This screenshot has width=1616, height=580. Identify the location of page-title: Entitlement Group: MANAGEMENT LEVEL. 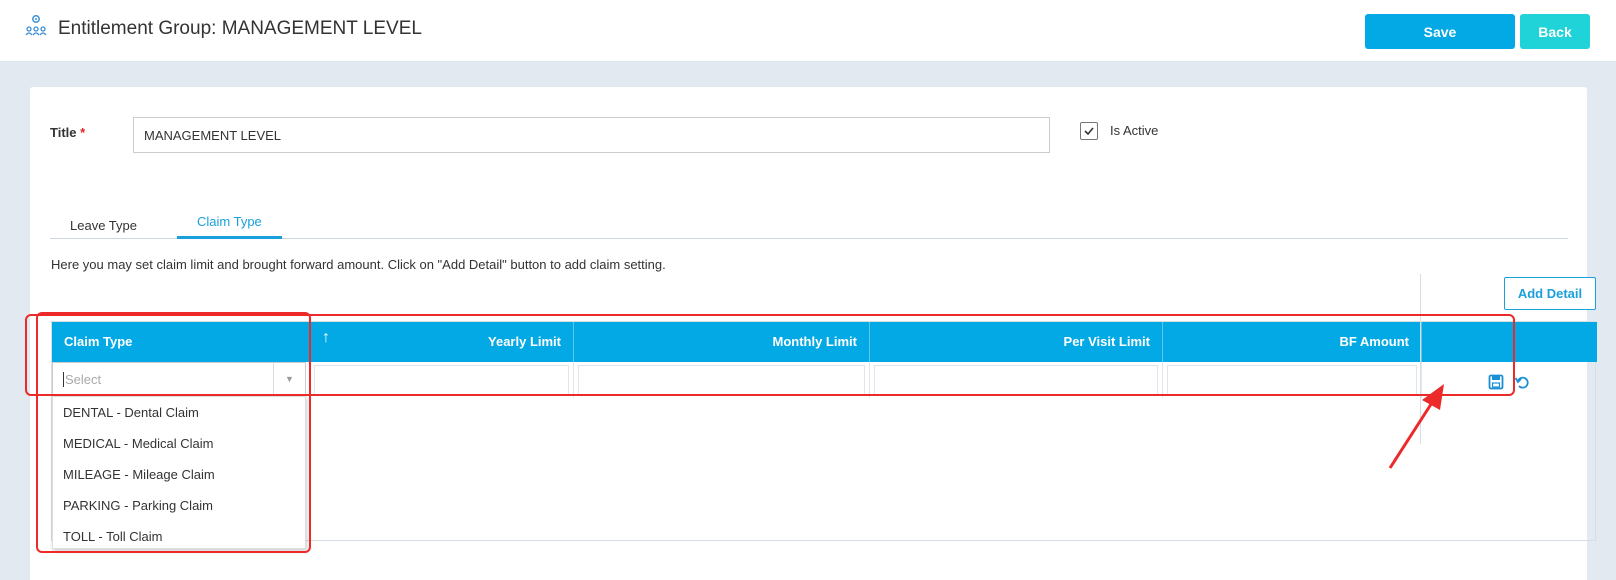
(240, 28).